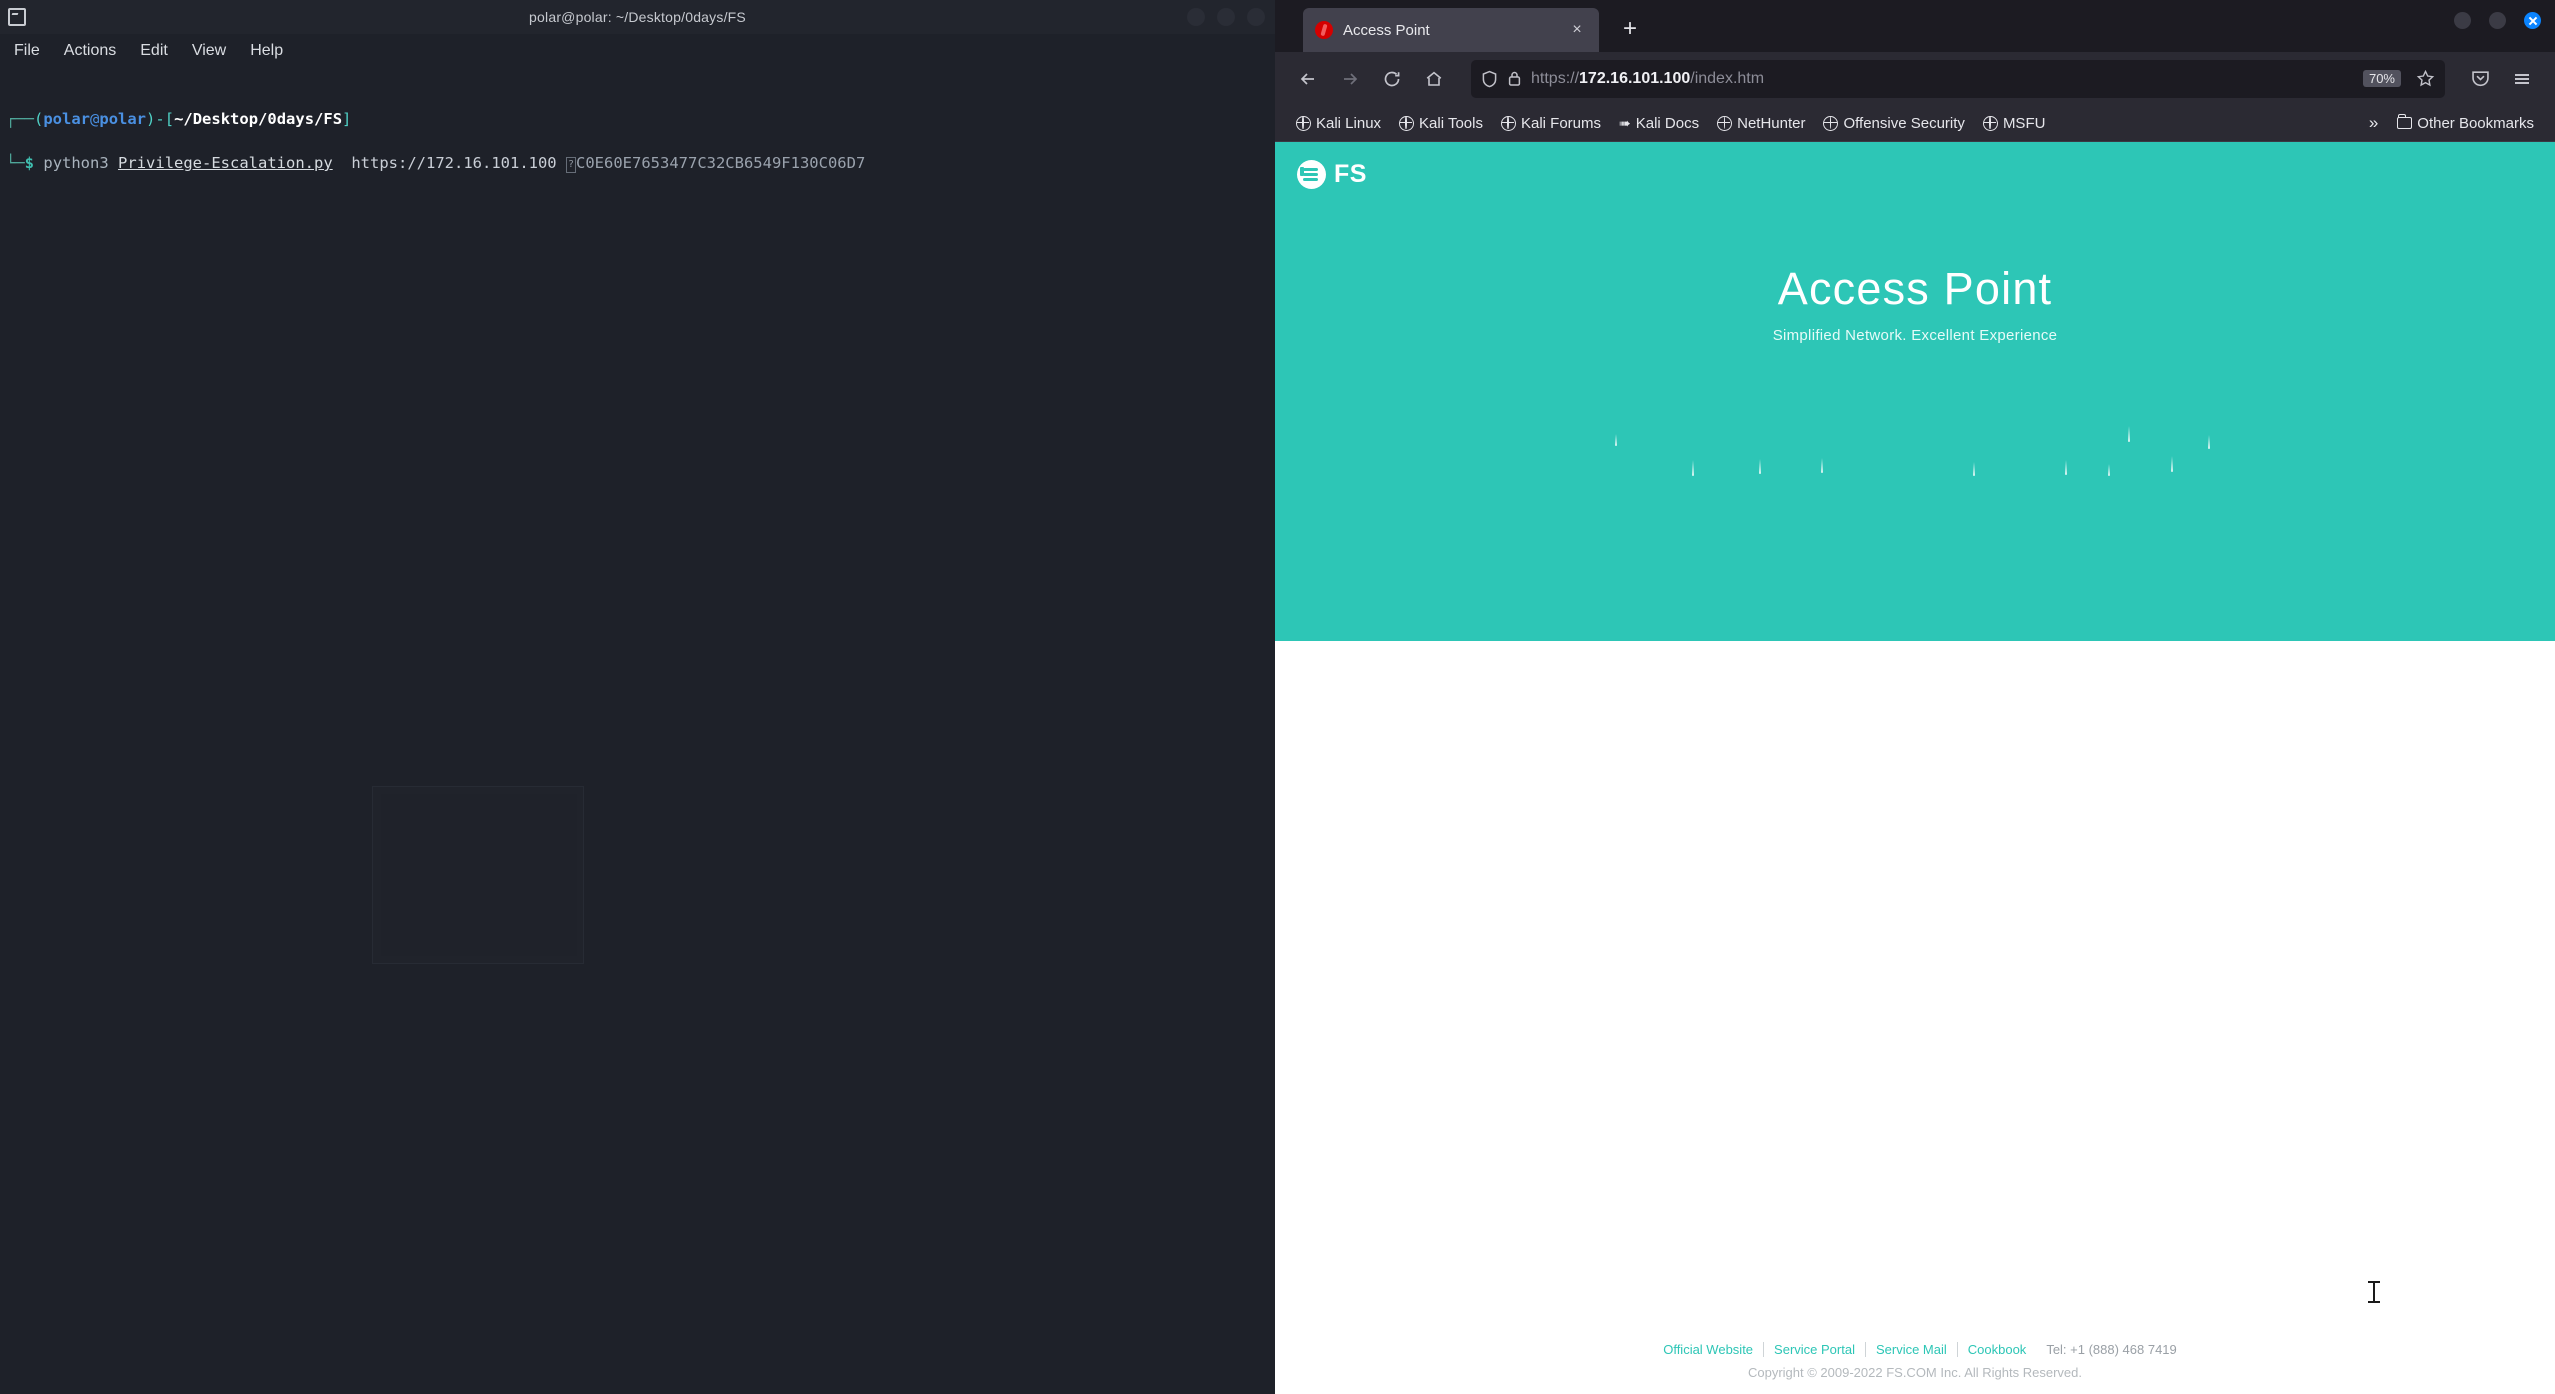 The height and width of the screenshot is (1394, 2555). Describe the element at coordinates (1667, 123) in the screenshot. I see `bookmark-label: Kali Docs` at that location.